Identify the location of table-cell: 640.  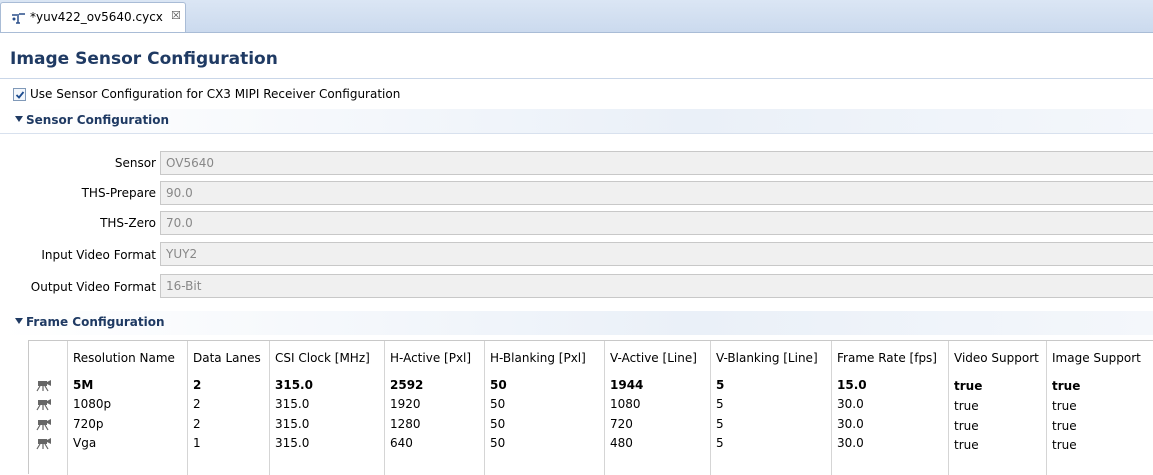
(401, 443).